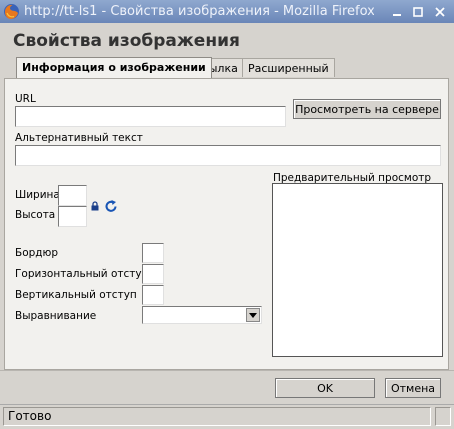 This screenshot has width=454, height=429. What do you see at coordinates (56, 316) in the screenshot?
I see `align-label: Выравнивание` at bounding box center [56, 316].